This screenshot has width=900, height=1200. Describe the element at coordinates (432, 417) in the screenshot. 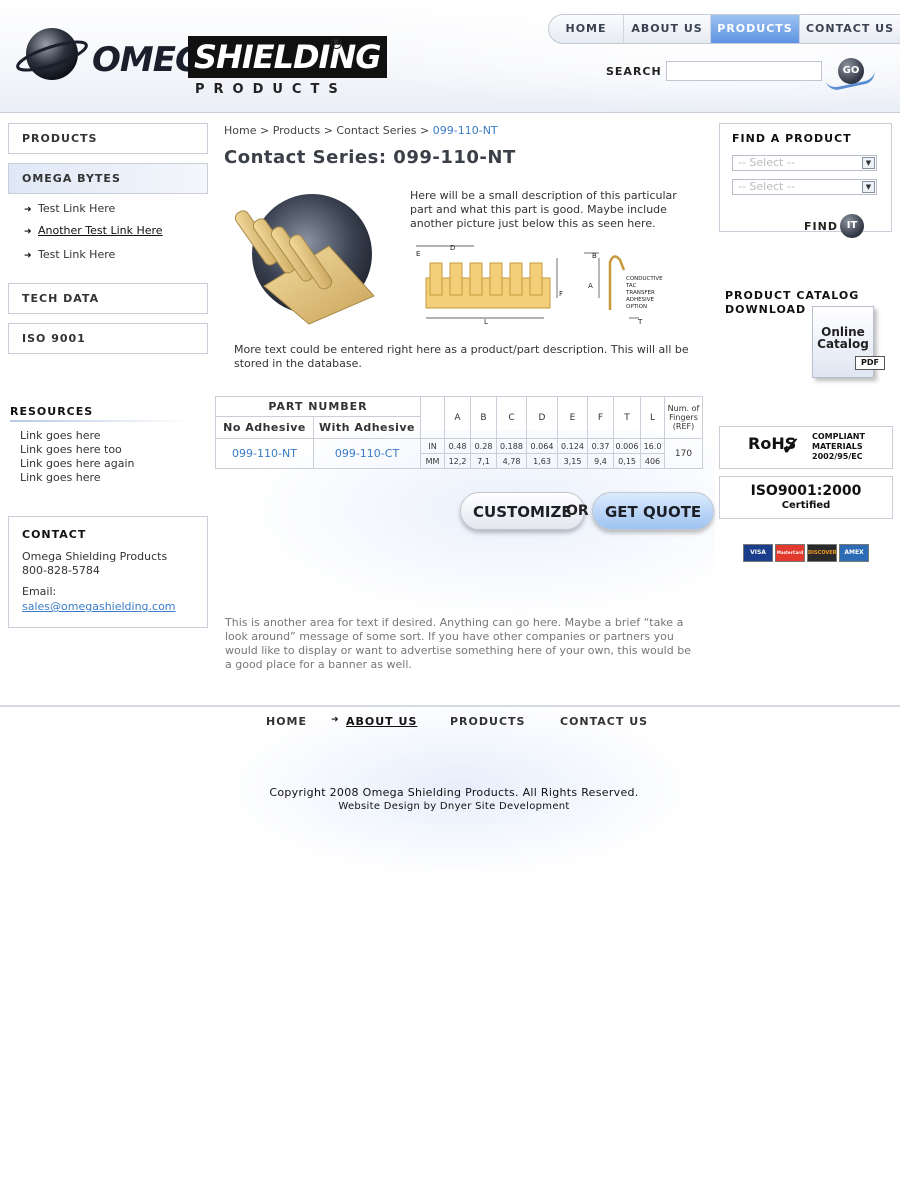

I see `table-header-blank` at that location.